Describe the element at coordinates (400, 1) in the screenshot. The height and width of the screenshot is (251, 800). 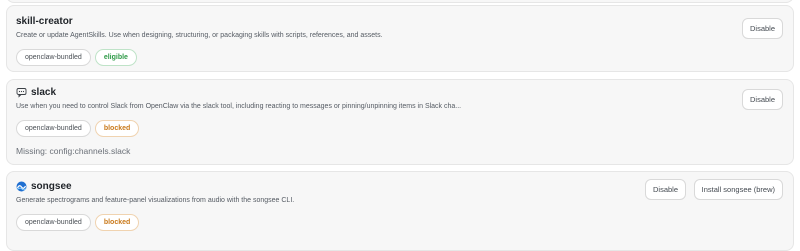
I see `previous-card-edge` at that location.